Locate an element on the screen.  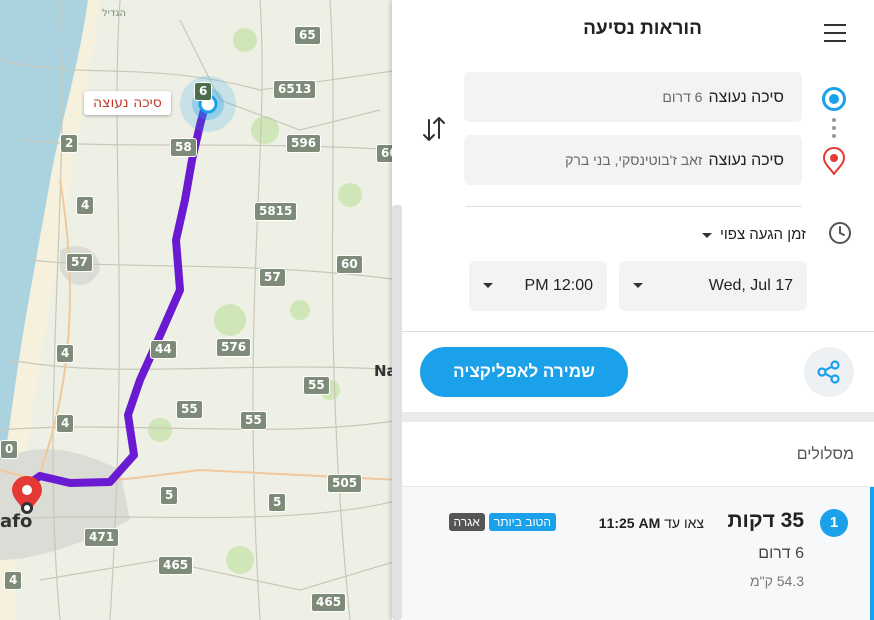
arrival-type-label: זמן הגעה צפוי is located at coordinates (763, 234).